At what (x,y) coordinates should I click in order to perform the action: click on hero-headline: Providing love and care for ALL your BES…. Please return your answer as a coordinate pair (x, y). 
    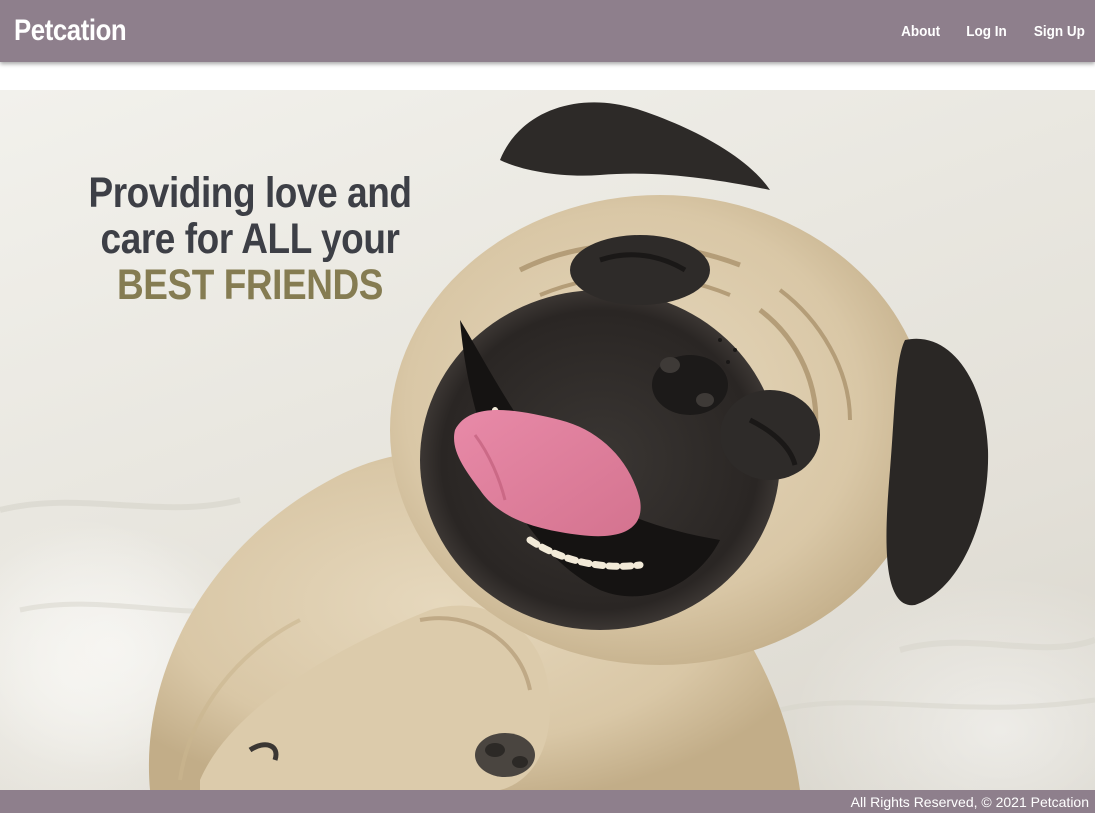
    Looking at the image, I should click on (249, 239).